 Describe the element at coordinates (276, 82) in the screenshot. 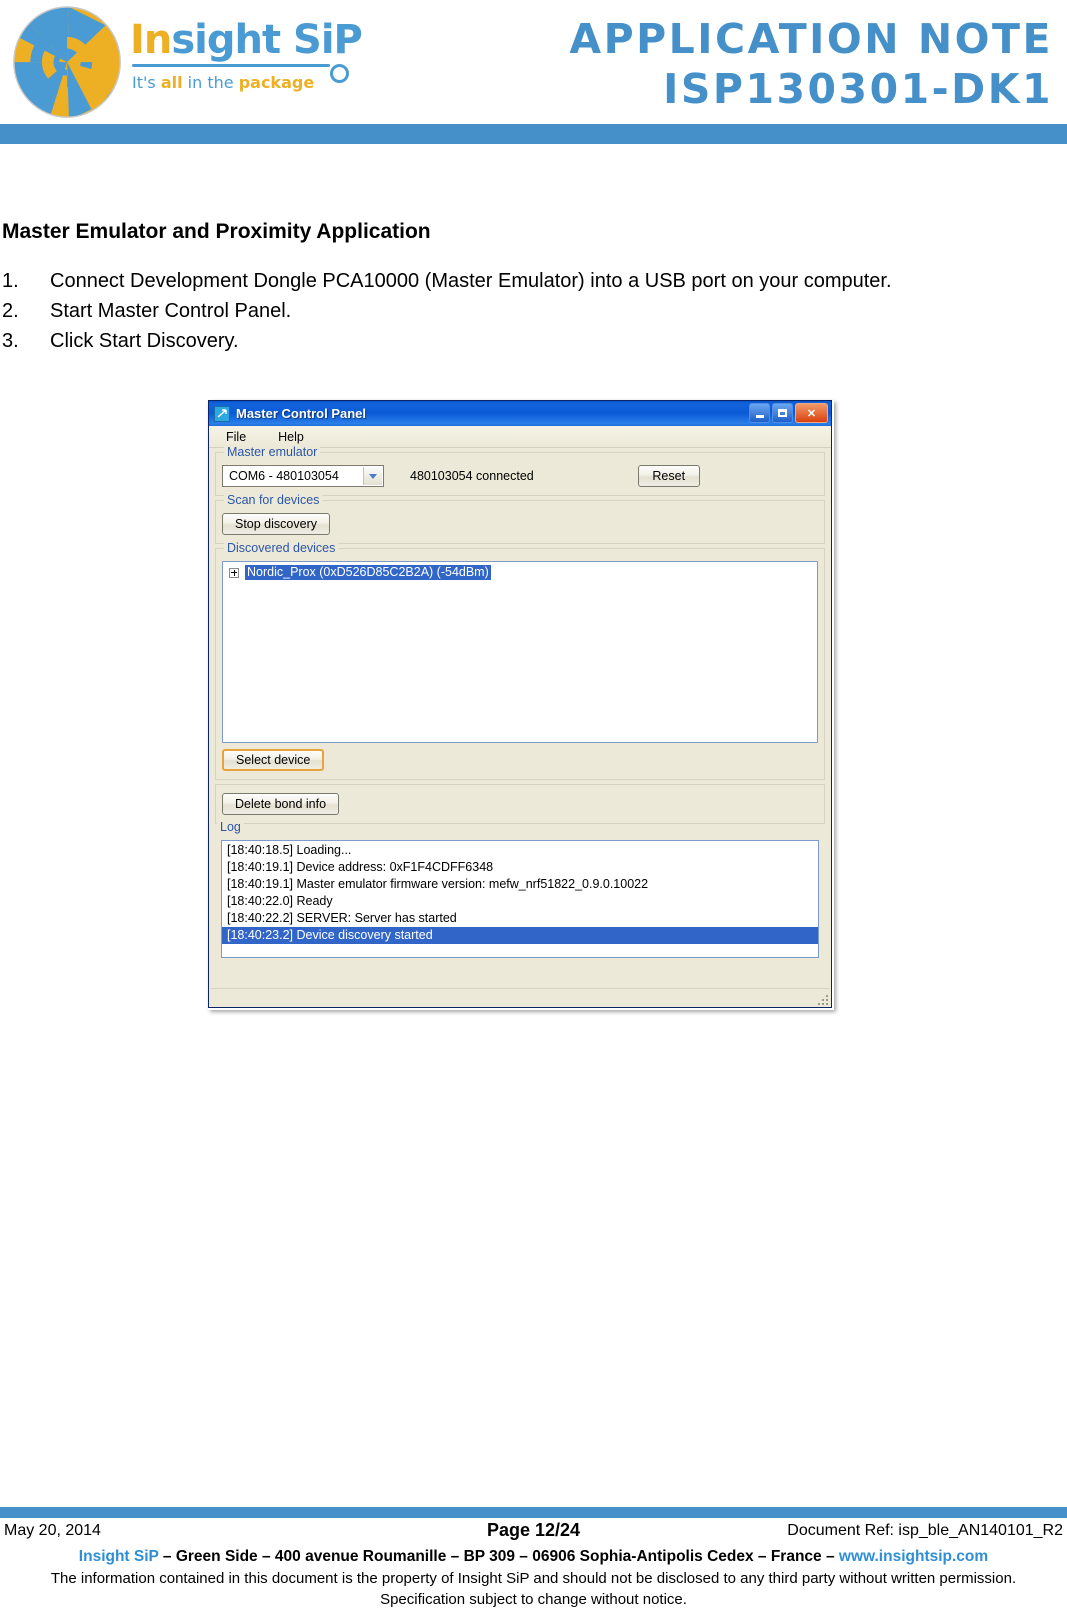

I see `tagline-package: package` at that location.